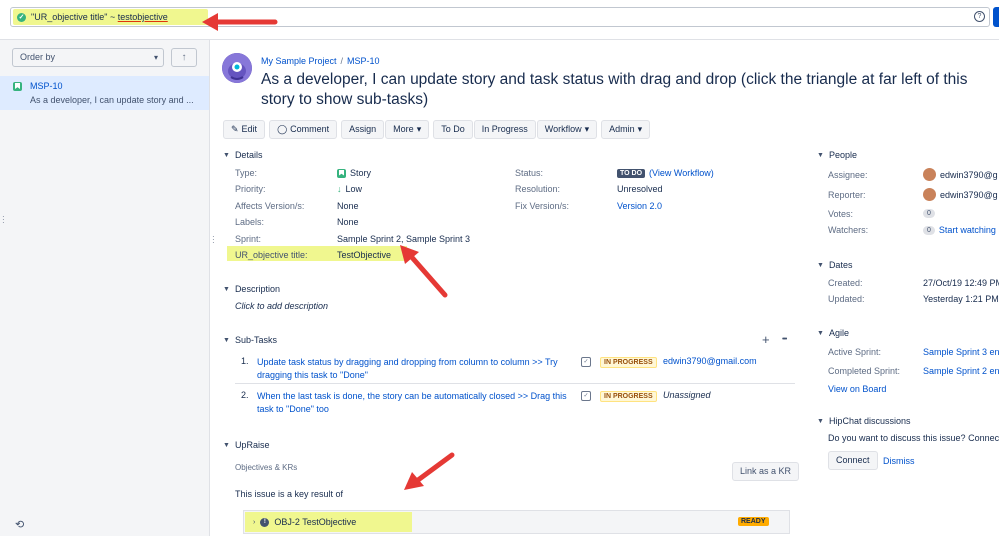 This screenshot has height=536, width=999. What do you see at coordinates (996, 17) in the screenshot?
I see `search-button` at bounding box center [996, 17].